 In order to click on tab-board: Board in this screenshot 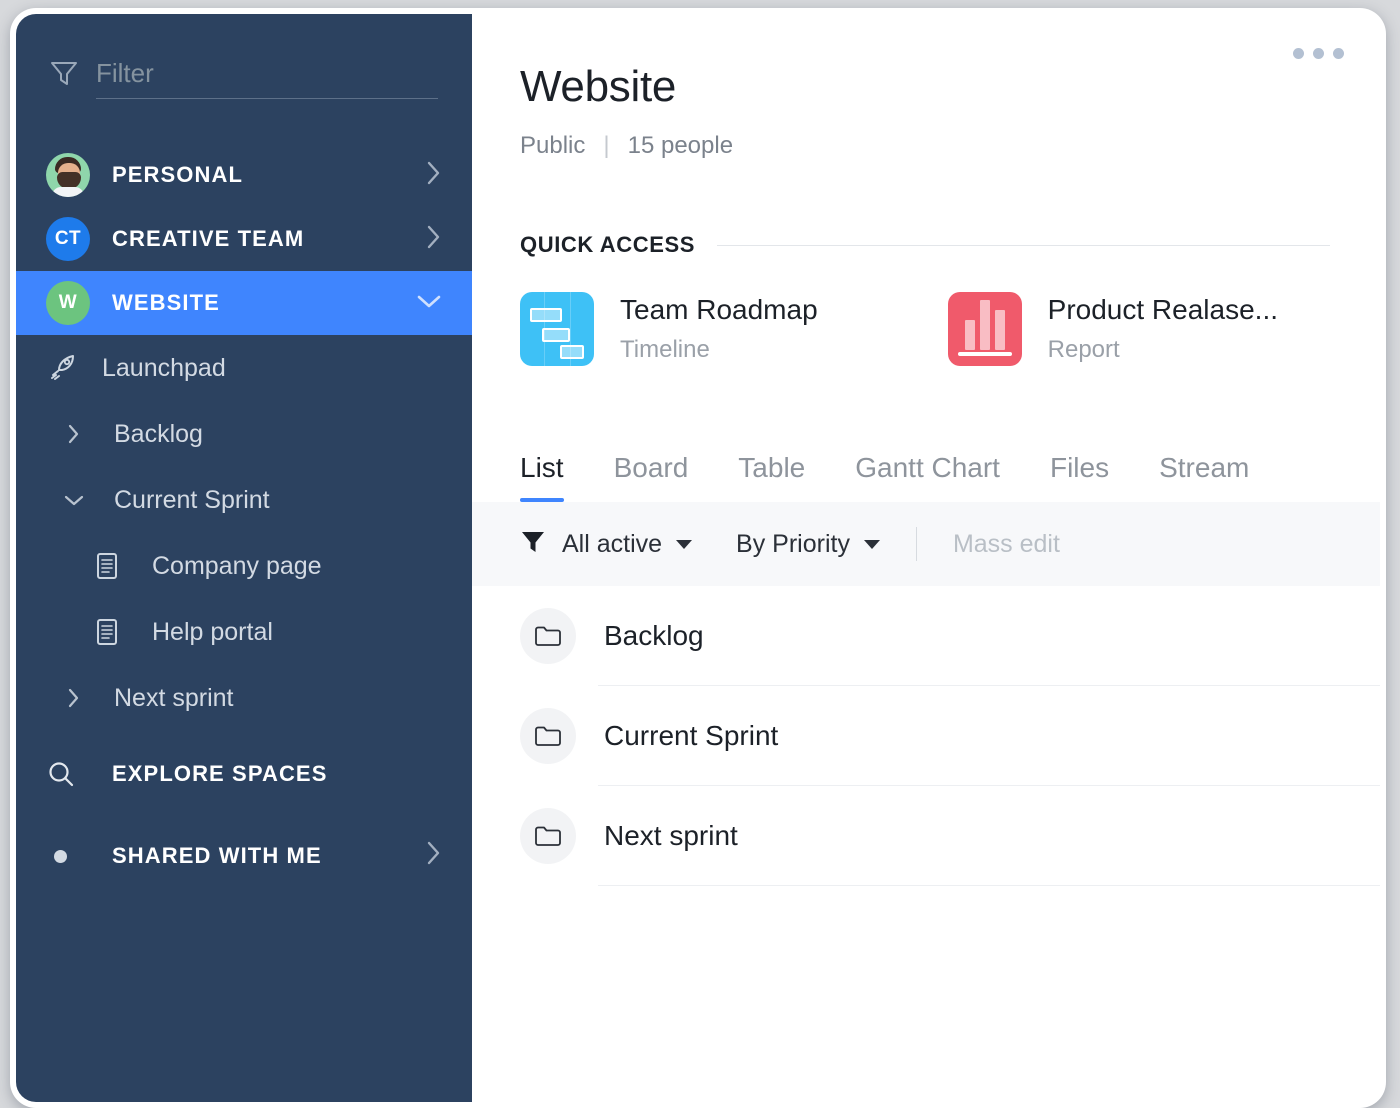, I will do `click(651, 477)`.